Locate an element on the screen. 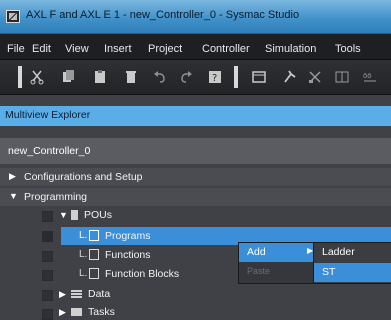 The height and width of the screenshot is (320, 391). undo-icon is located at coordinates (160, 77).